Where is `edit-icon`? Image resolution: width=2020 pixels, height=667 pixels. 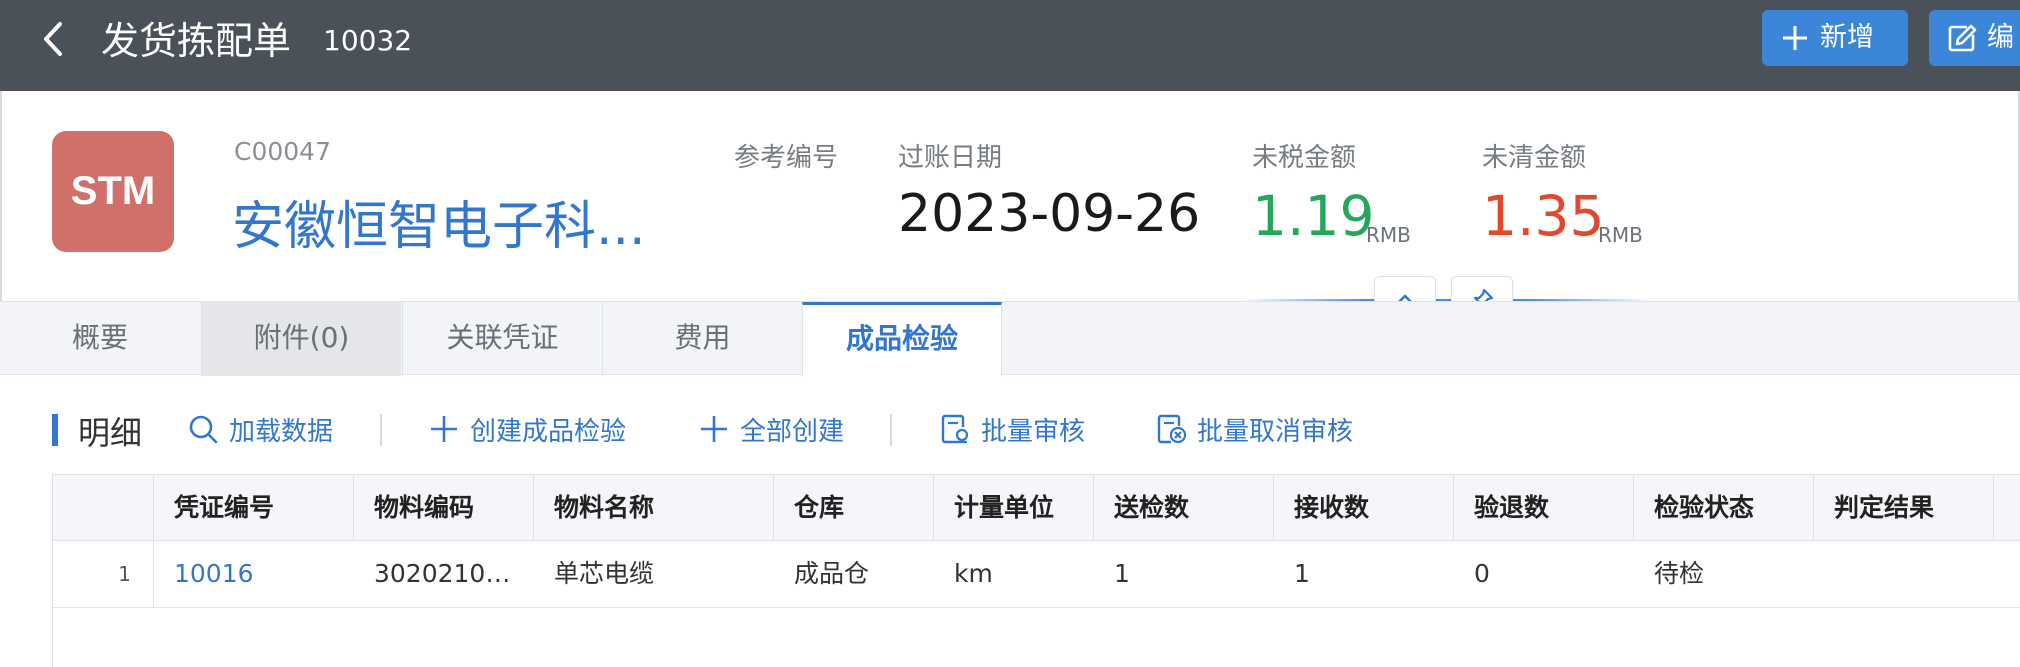
edit-icon is located at coordinates (1962, 38).